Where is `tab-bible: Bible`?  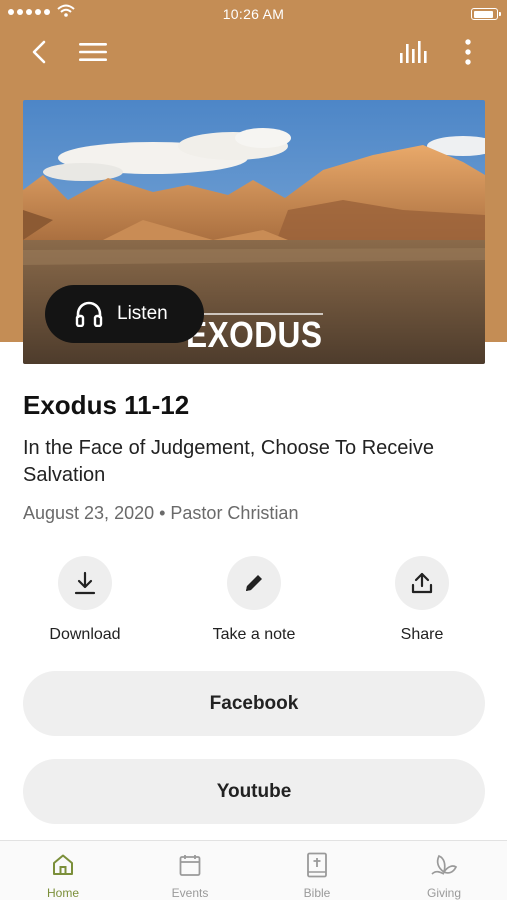 tab-bible: Bible is located at coordinates (317, 870).